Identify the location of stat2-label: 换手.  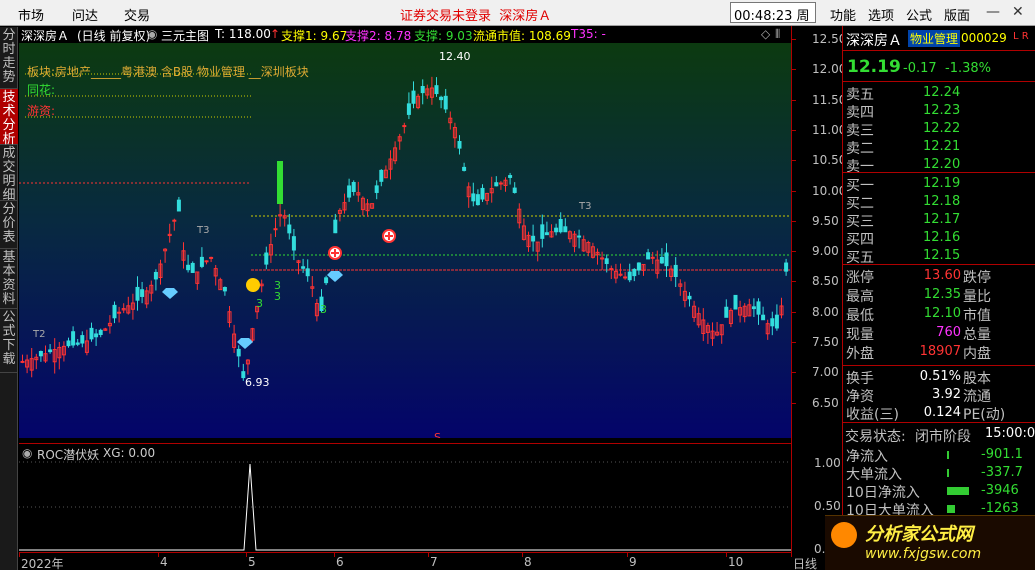
(860, 379).